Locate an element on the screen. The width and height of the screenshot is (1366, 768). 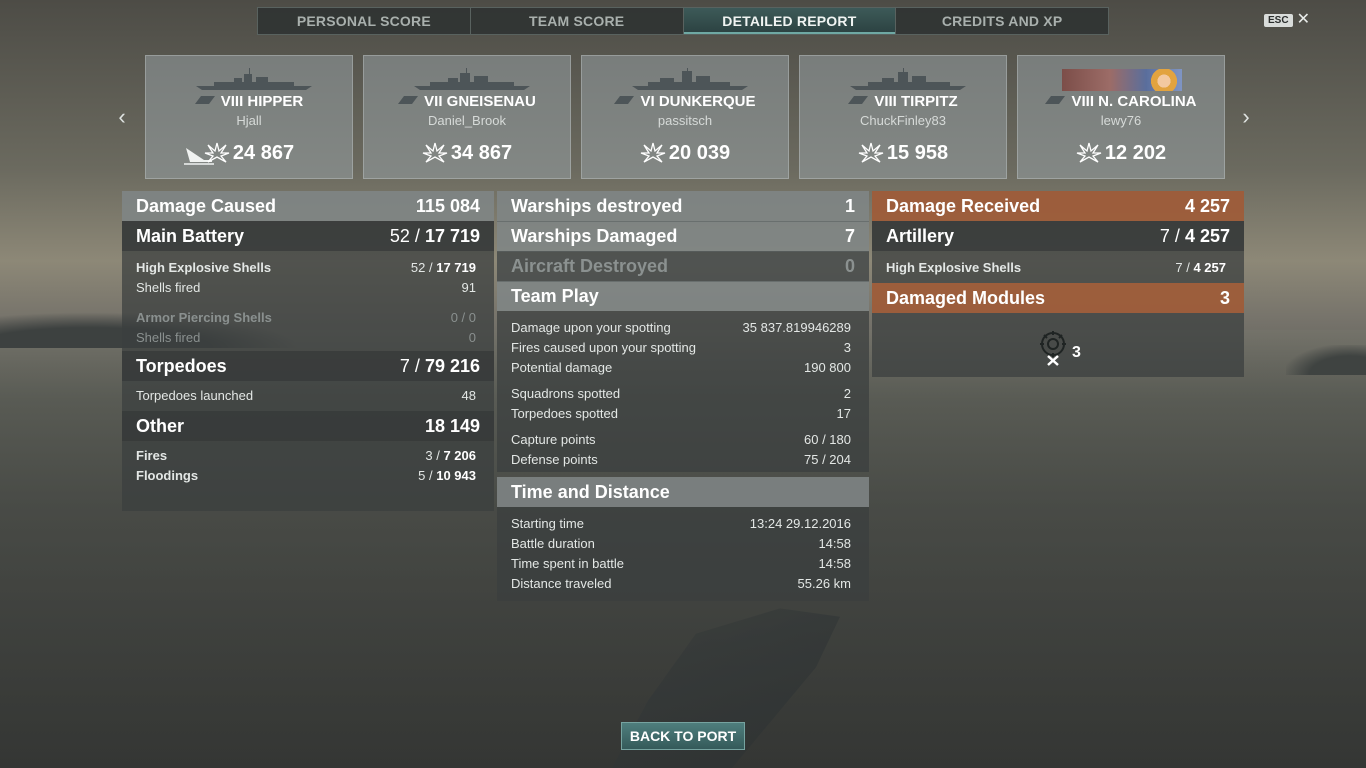
ap-shells-row: Armor Piercing Shells 0 / 0 is located at coordinates (308, 317).